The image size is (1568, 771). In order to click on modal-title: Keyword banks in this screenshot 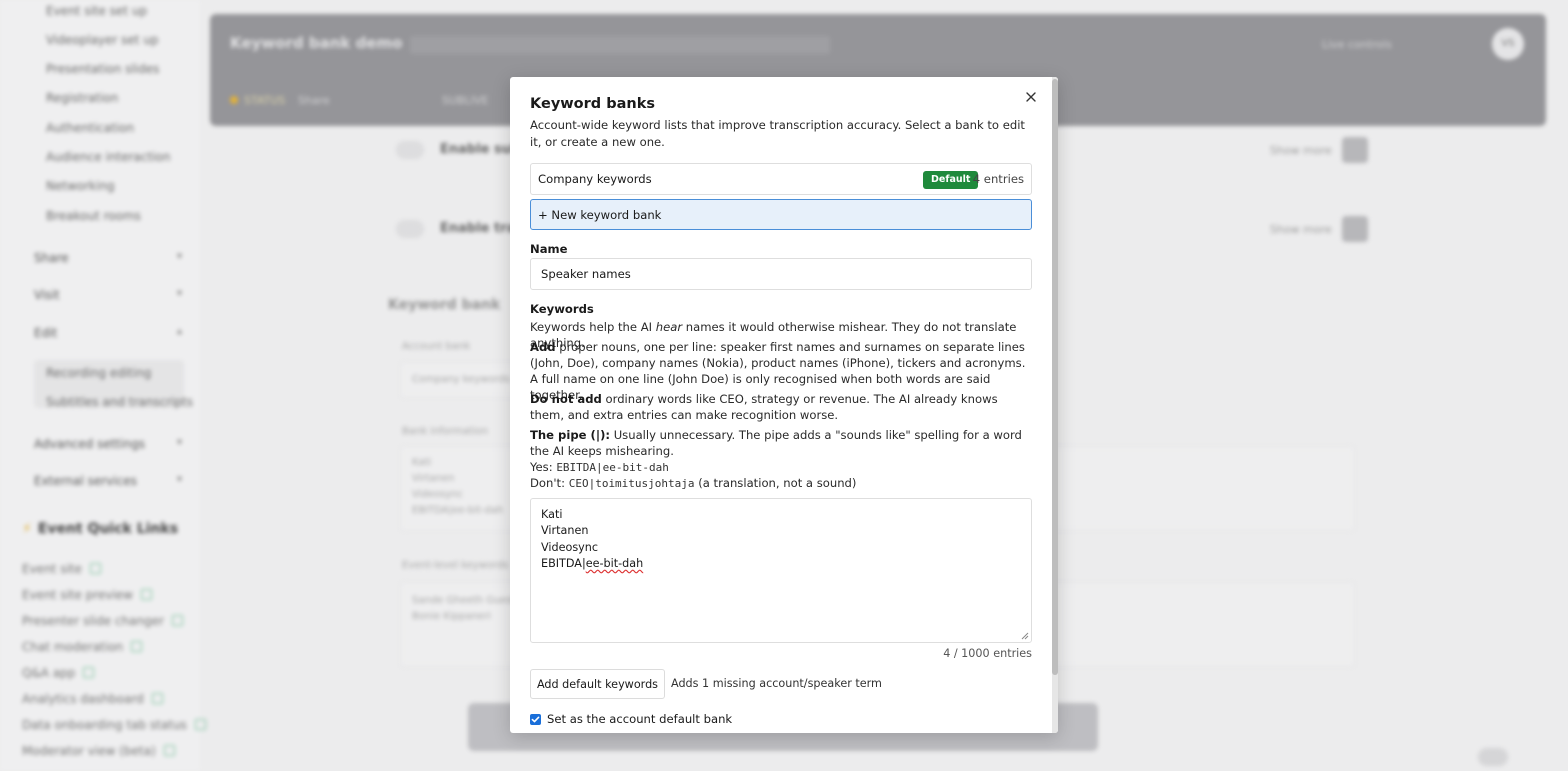, I will do `click(592, 104)`.